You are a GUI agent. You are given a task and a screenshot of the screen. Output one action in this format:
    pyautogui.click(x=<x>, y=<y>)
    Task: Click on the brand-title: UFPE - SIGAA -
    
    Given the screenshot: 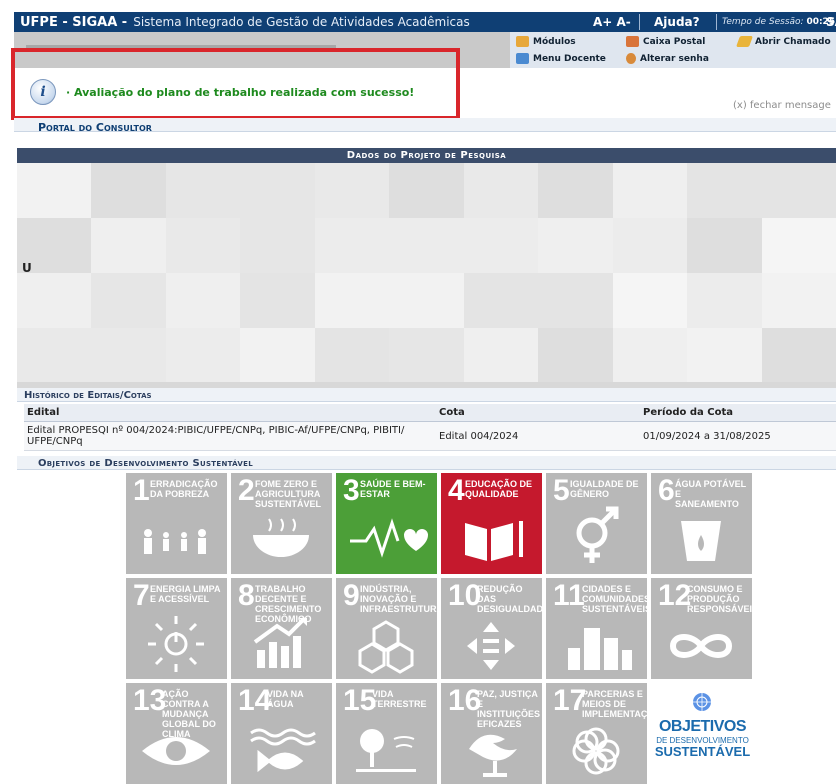 What is the action you would take?
    pyautogui.click(x=74, y=22)
    